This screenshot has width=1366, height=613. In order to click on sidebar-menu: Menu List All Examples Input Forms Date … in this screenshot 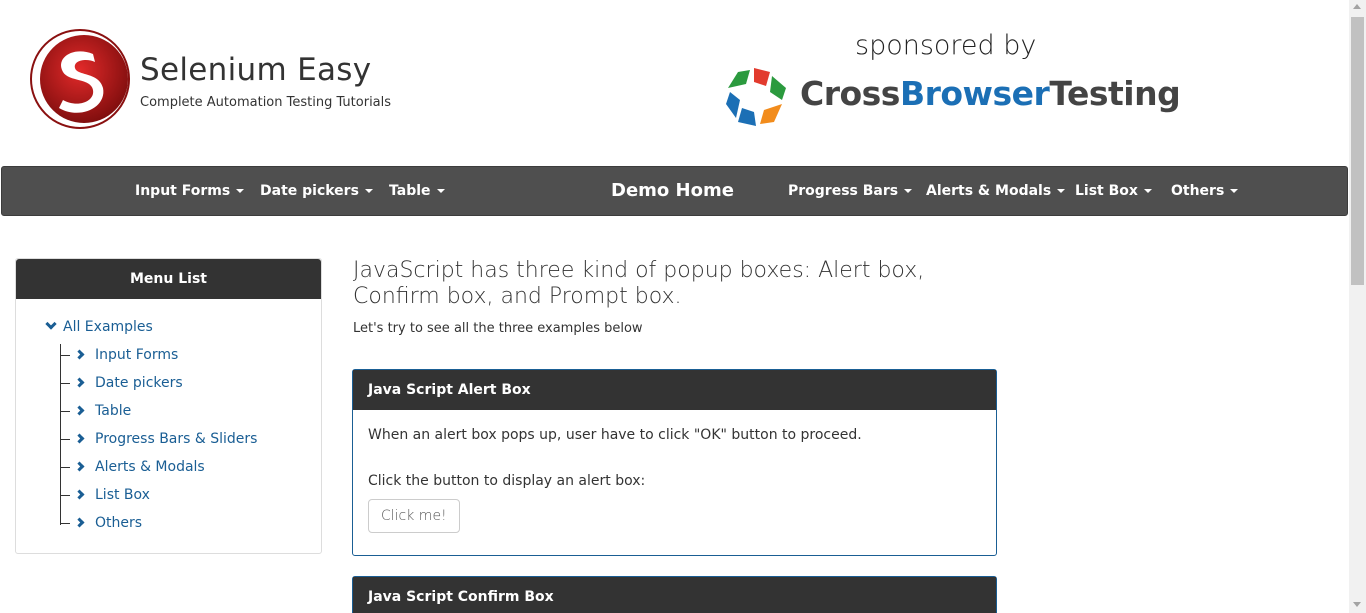, I will do `click(168, 406)`.